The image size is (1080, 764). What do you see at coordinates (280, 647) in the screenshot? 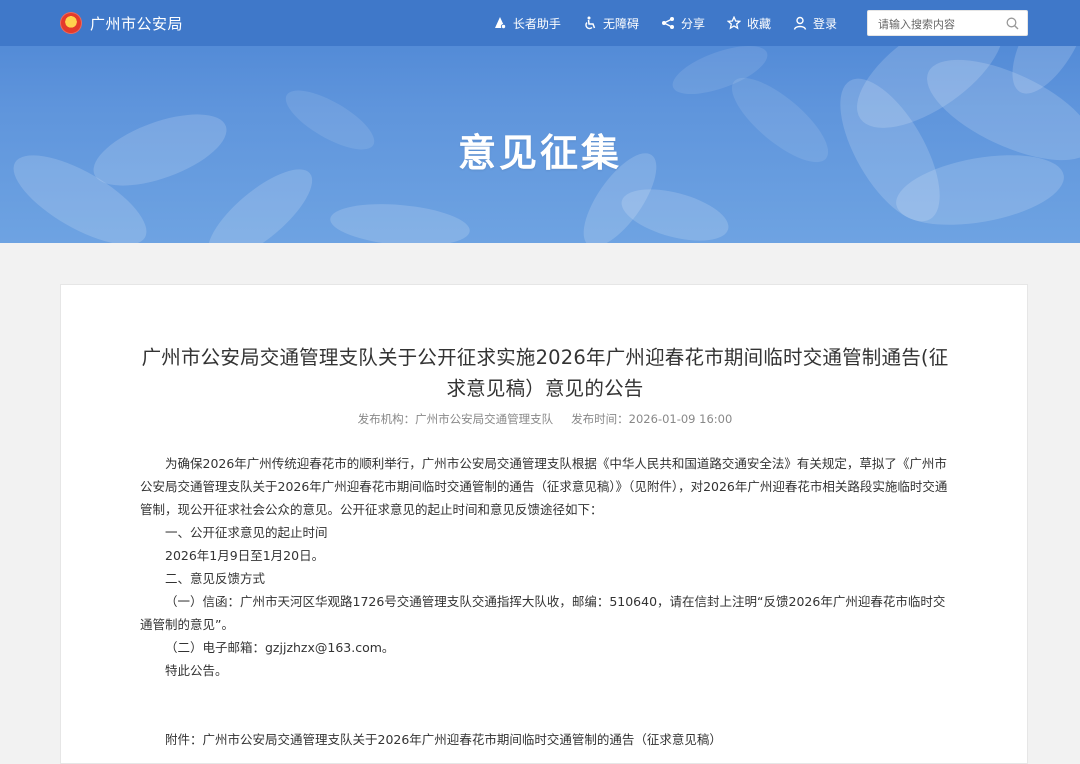
I see `article-paragraph: （二）电子邮箱：gzjjzhzx@163.com。` at bounding box center [280, 647].